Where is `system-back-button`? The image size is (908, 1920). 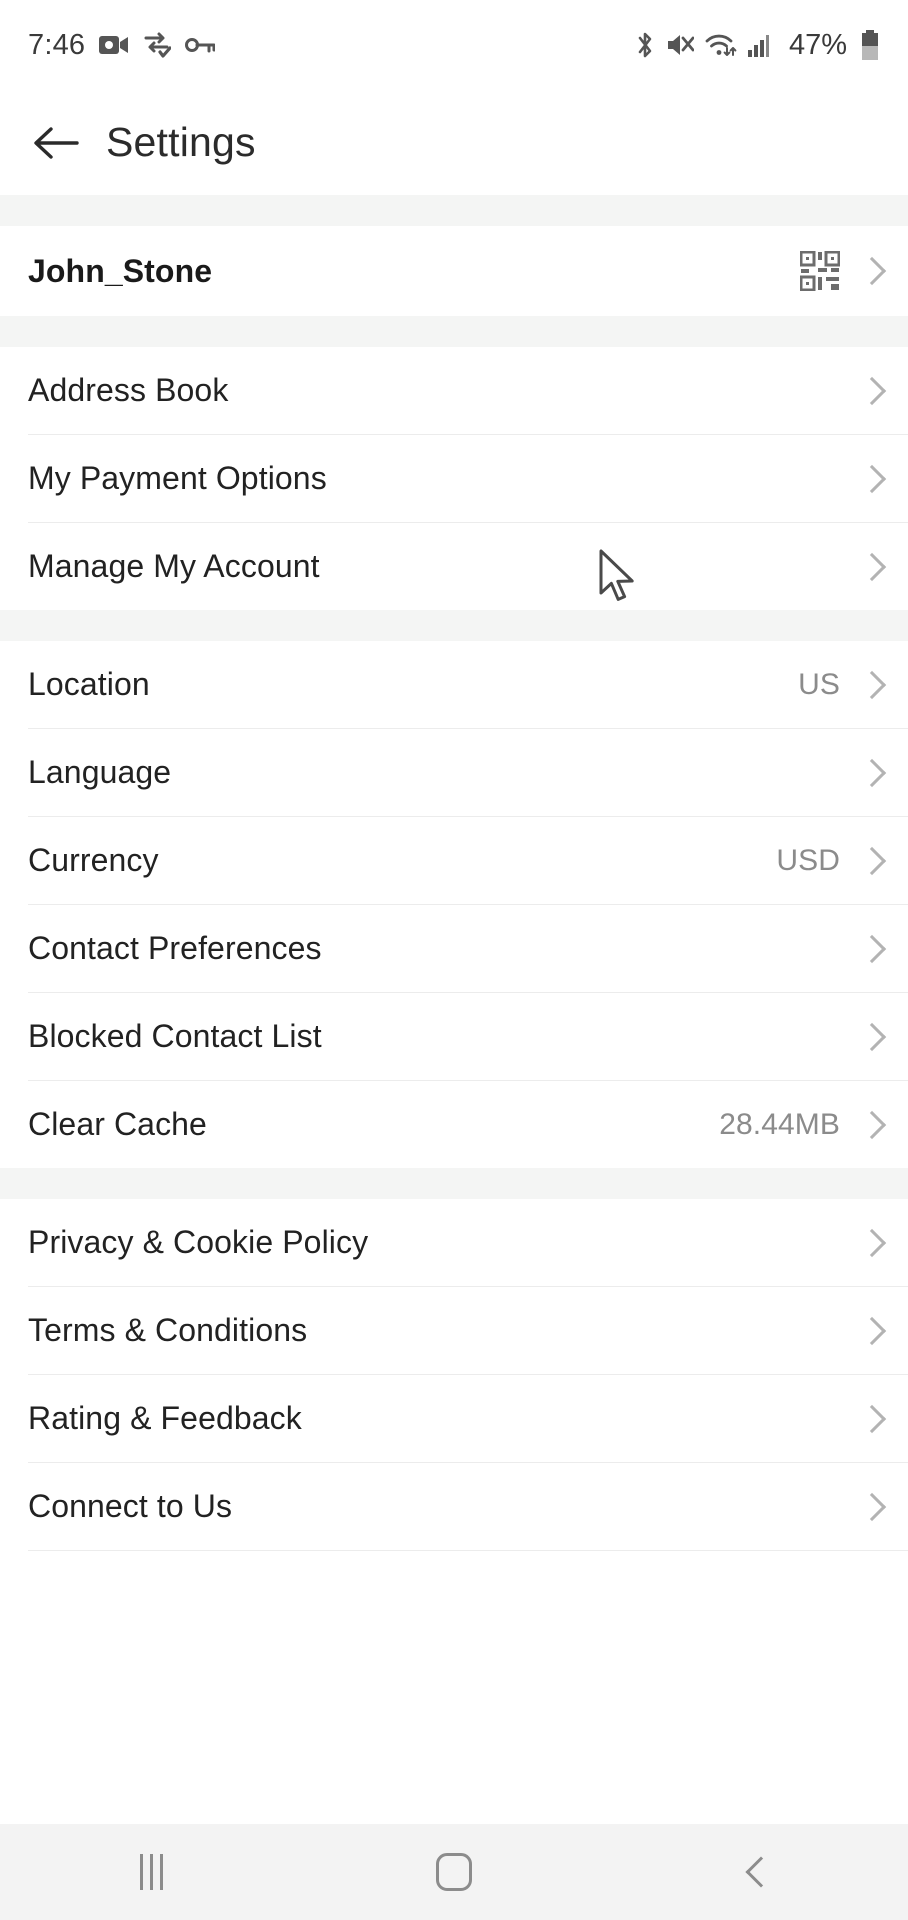 system-back-button is located at coordinates (756, 1872).